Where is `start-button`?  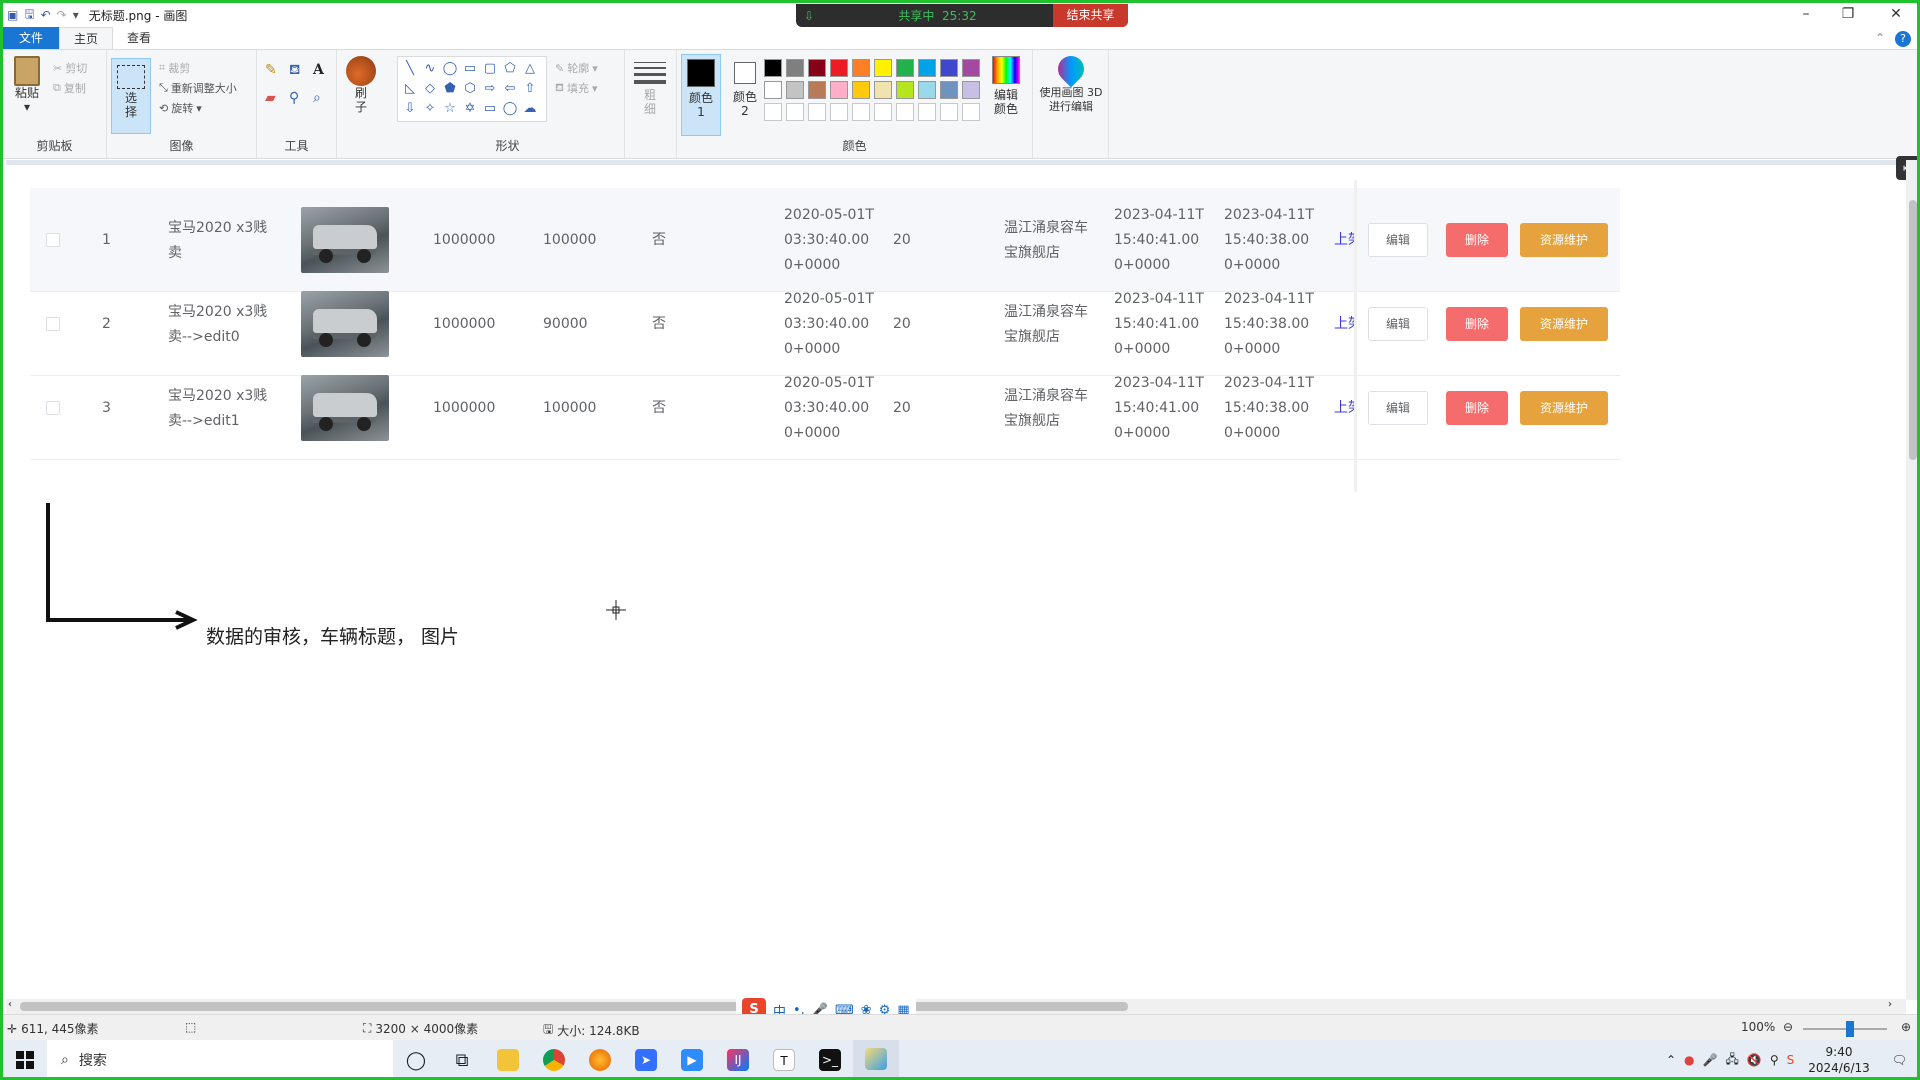
start-button is located at coordinates (25, 1058).